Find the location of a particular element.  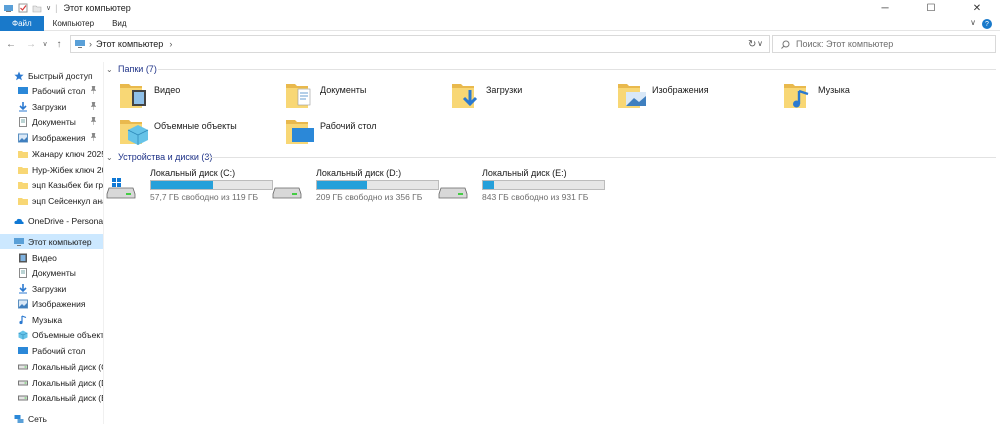

recent-locations-button: ∨ is located at coordinates (45, 44).